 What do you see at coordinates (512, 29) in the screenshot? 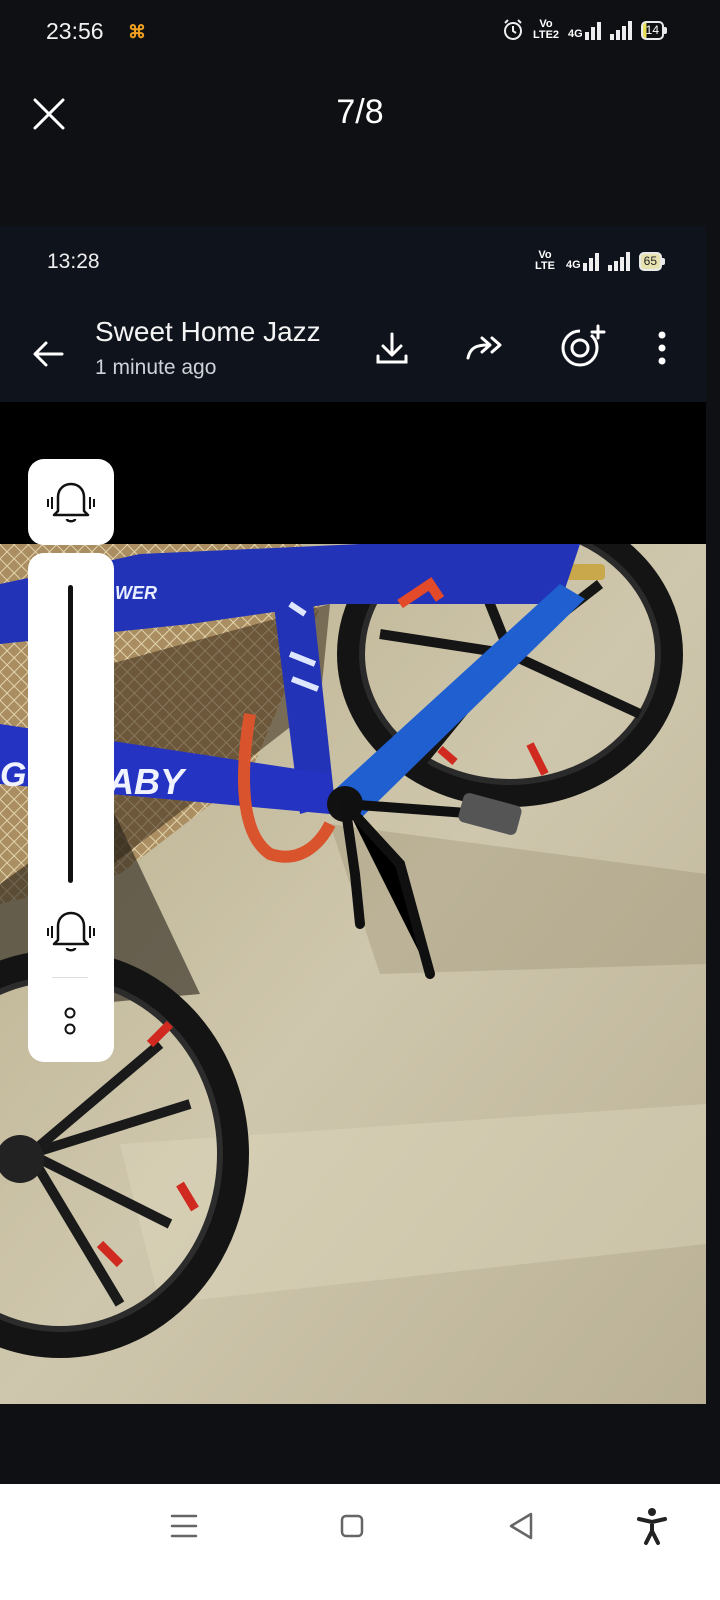
I see `alarm-icon` at bounding box center [512, 29].